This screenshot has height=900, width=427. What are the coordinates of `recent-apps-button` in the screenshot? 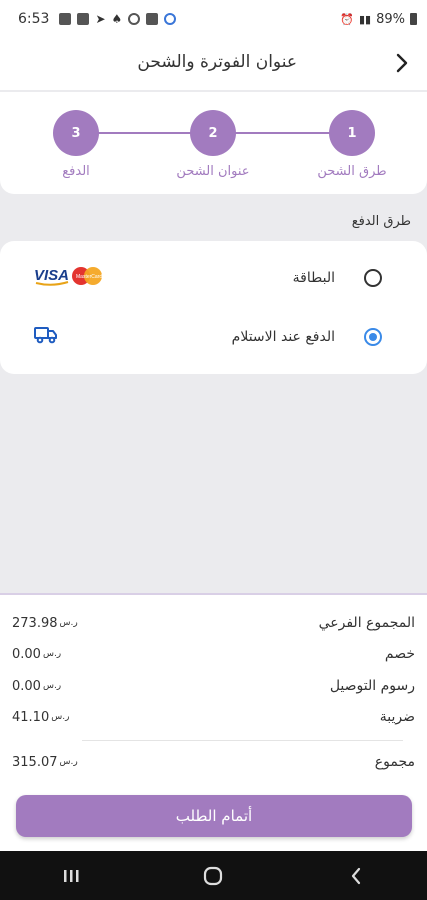 It's located at (71, 876).